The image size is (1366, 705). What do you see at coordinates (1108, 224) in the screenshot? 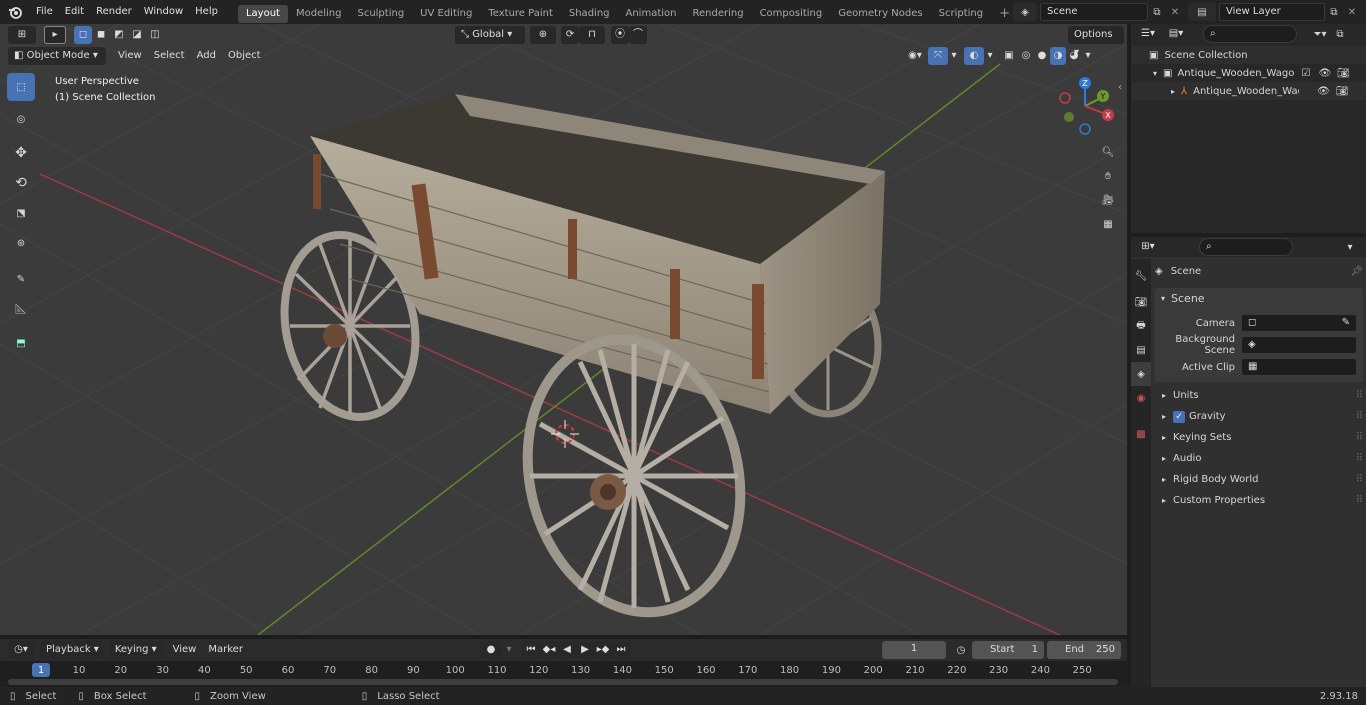
I see `perspective-grid-icon: ▦` at bounding box center [1108, 224].